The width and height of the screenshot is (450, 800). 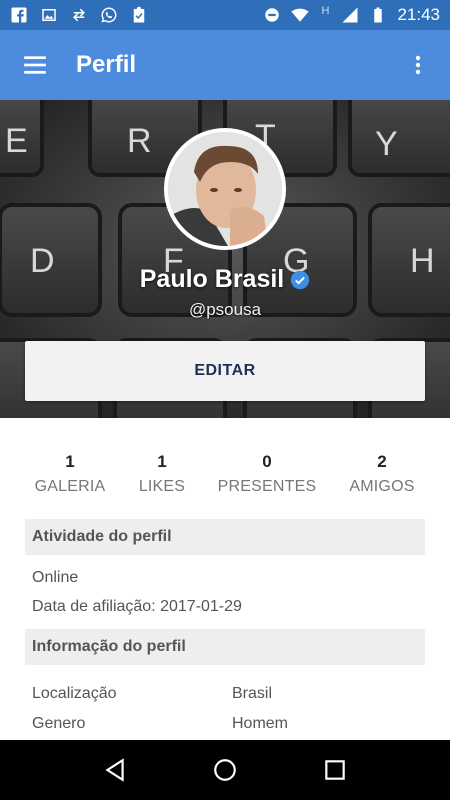 What do you see at coordinates (418, 65) in the screenshot?
I see `more-options-icon` at bounding box center [418, 65].